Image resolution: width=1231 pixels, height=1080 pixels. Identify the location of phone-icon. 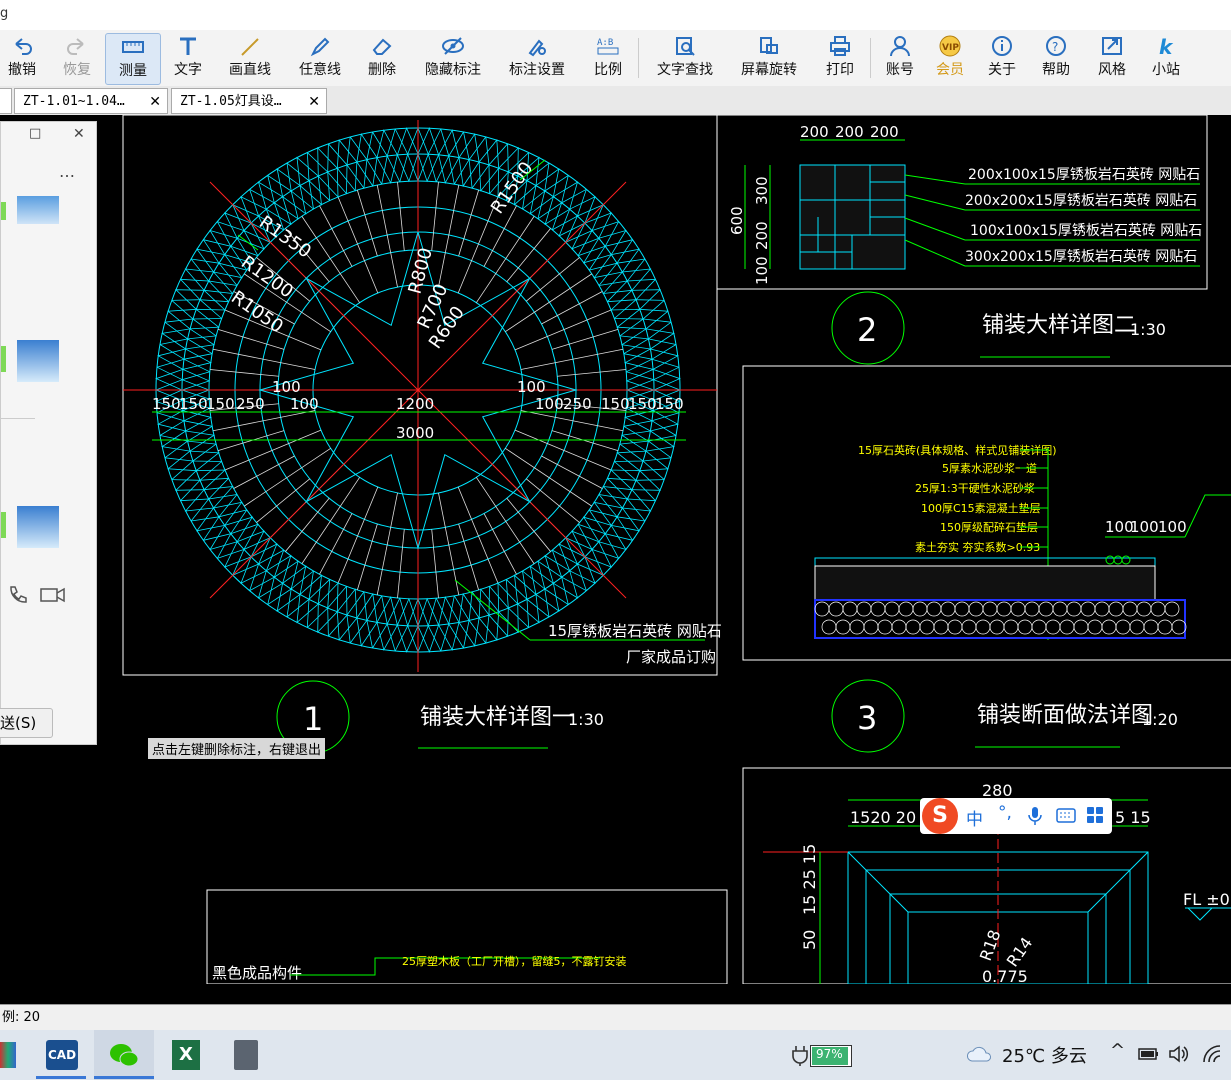
(18, 594).